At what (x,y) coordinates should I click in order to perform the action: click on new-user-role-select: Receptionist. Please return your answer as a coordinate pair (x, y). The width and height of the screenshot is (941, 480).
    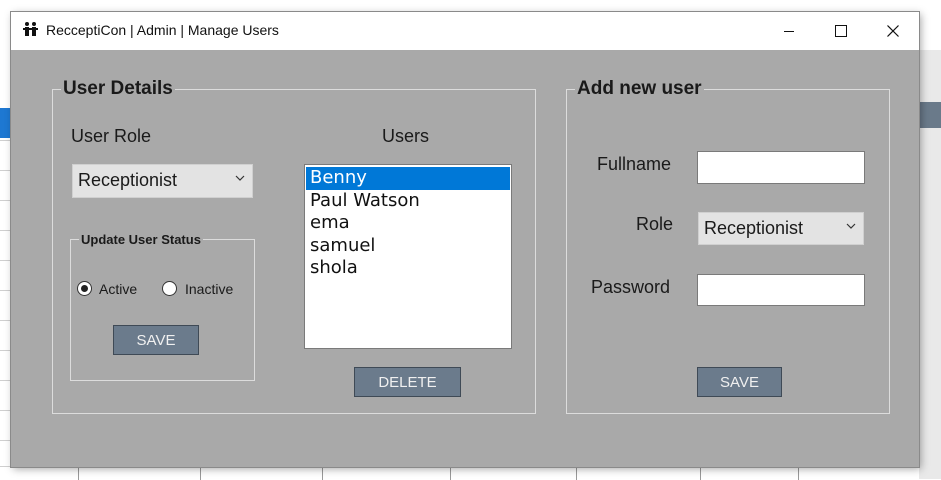
    Looking at the image, I should click on (781, 228).